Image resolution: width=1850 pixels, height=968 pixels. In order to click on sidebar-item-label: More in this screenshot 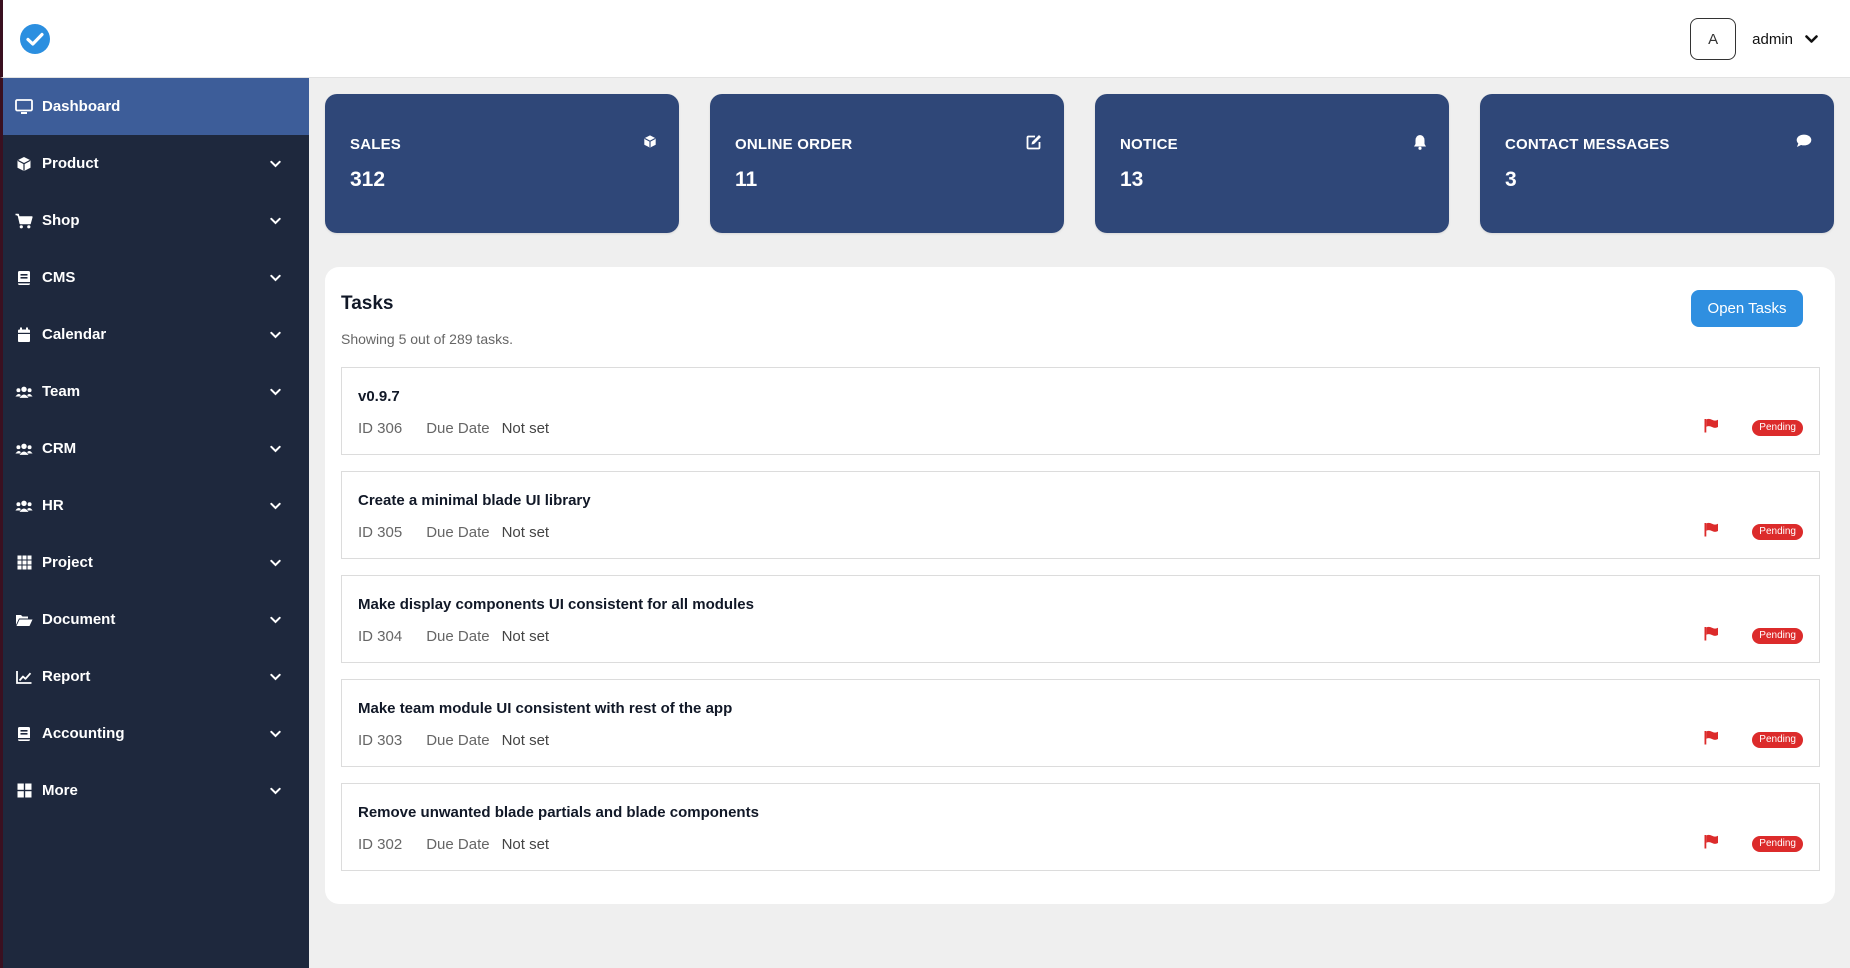, I will do `click(60, 790)`.